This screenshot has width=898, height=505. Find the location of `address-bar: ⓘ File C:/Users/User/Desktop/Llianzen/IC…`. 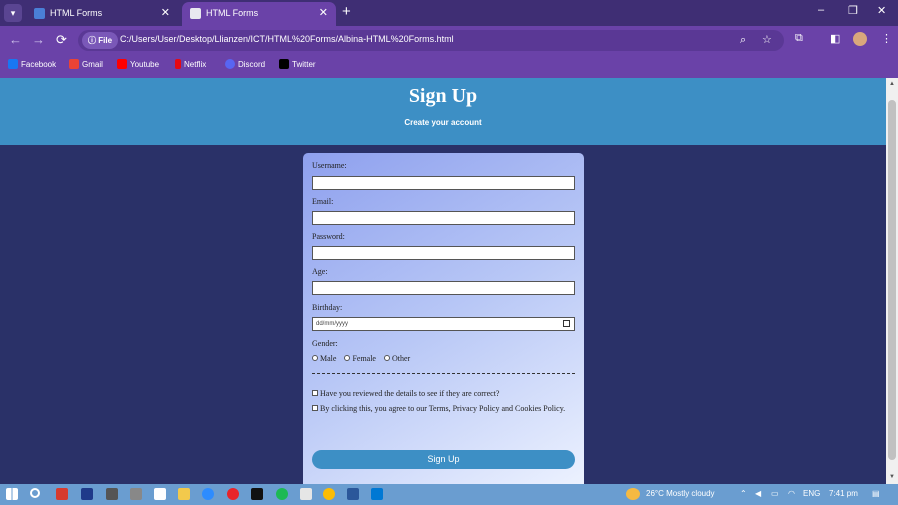

address-bar: ⓘ File C:/Users/User/Desktop/Llianzen/IC… is located at coordinates (431, 40).